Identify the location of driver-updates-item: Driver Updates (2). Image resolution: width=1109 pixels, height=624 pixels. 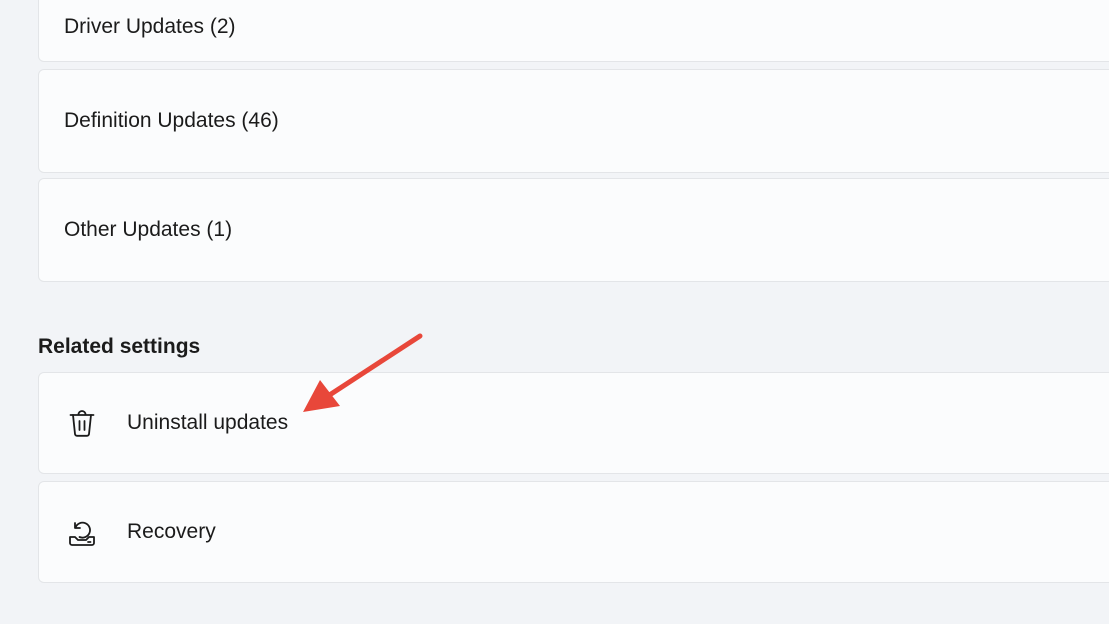
(573, 31).